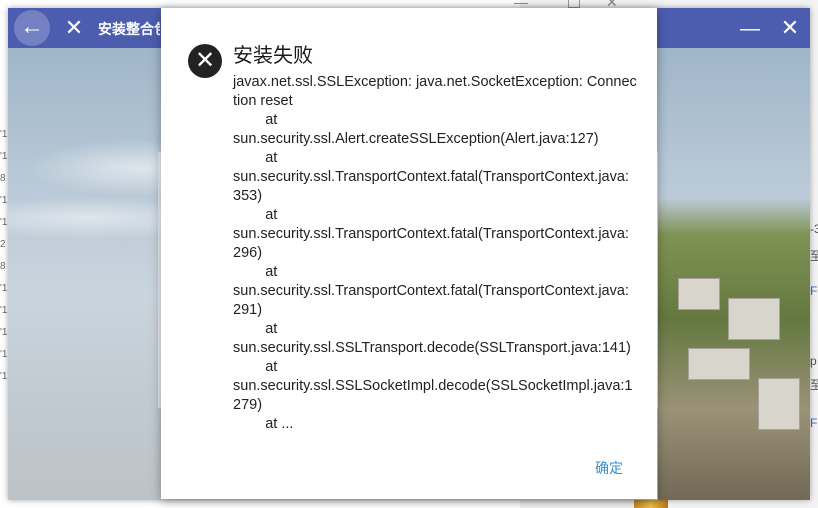 Image resolution: width=818 pixels, height=508 pixels. I want to click on confirm-button: 确定, so click(609, 468).